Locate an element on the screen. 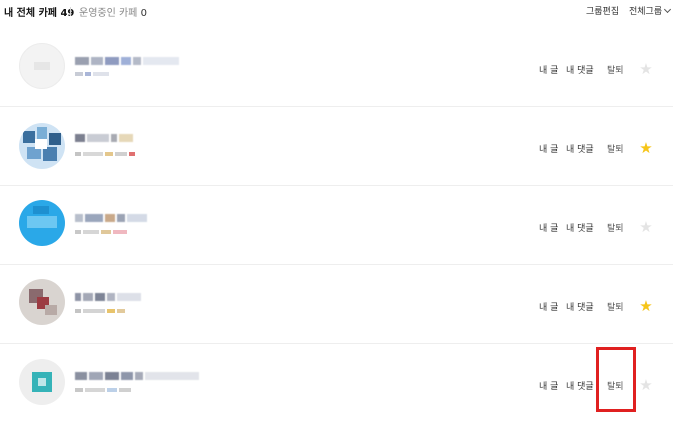 The image size is (700, 431). chevron-down-icon is located at coordinates (668, 9).